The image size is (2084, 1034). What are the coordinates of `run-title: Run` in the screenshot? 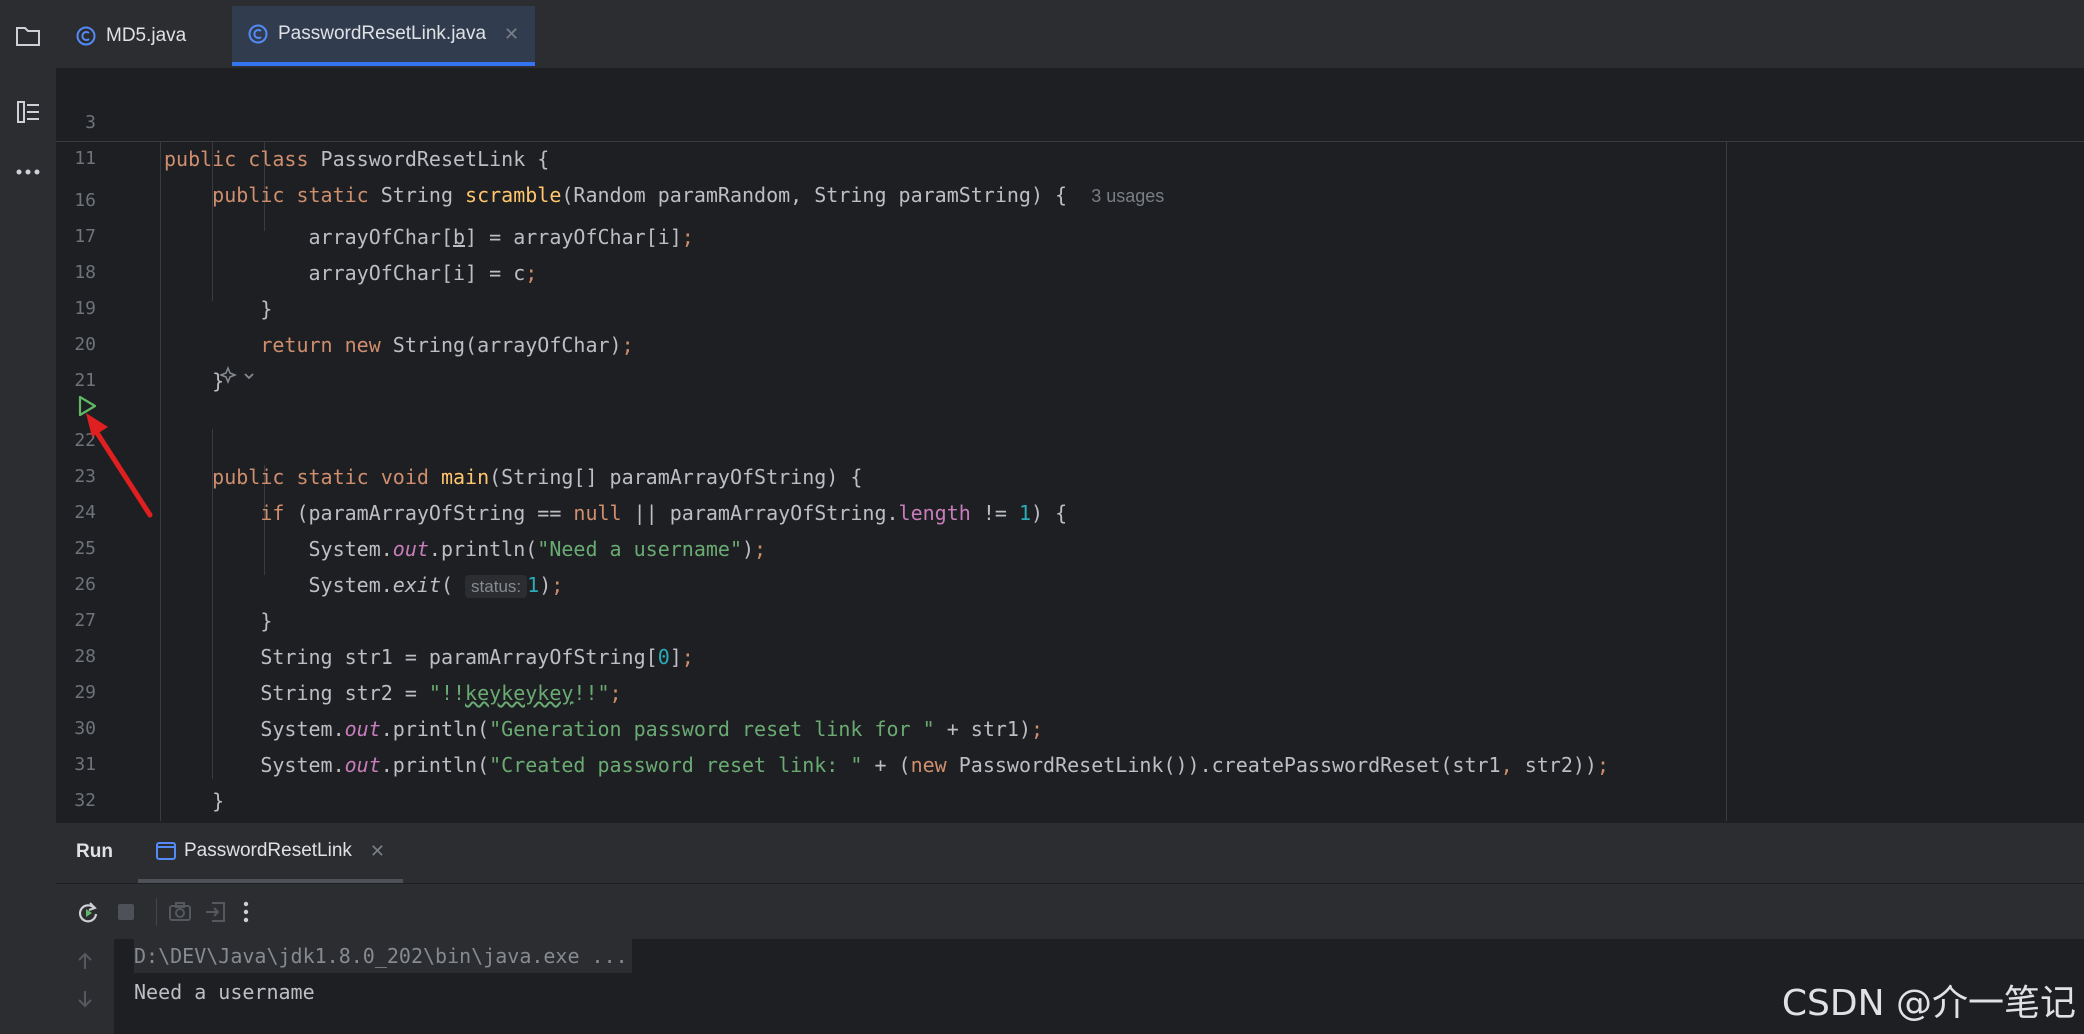 It's located at (94, 851).